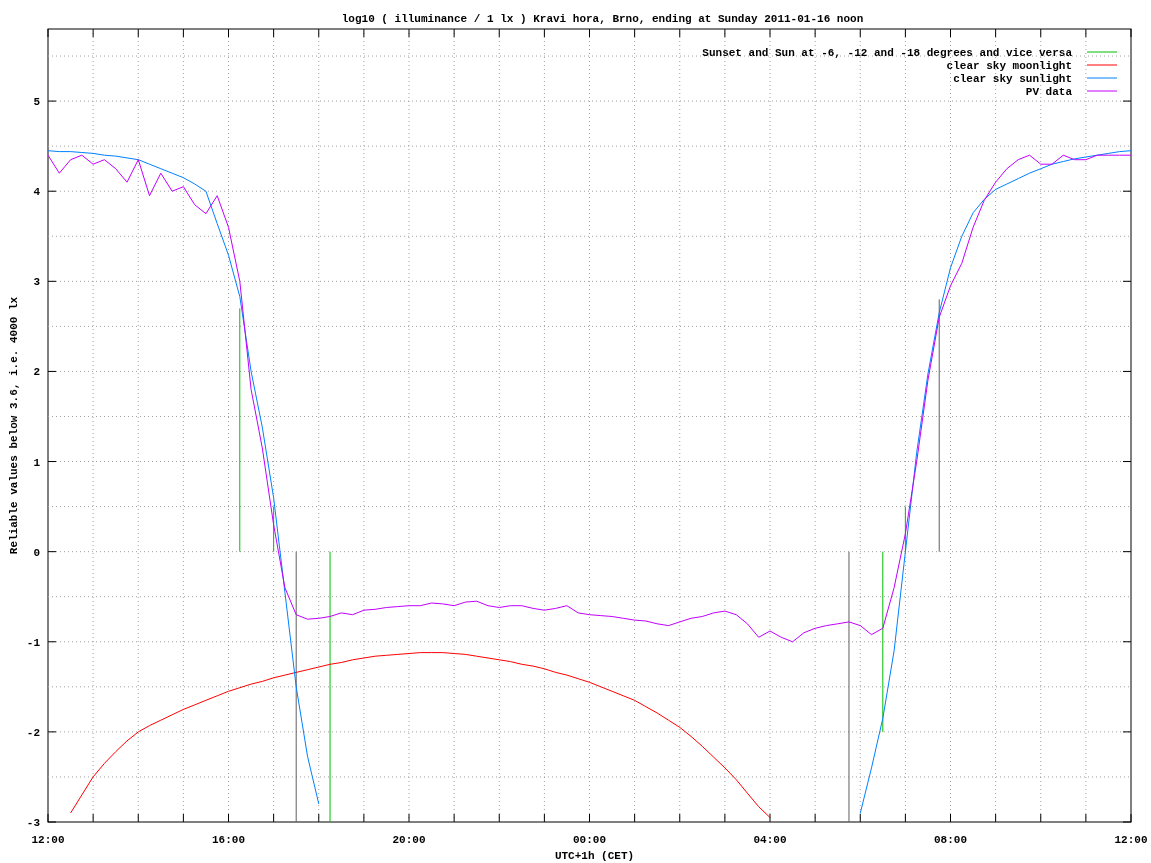 The height and width of the screenshot is (863, 1151). I want to click on y-tick-label: 0, so click(36, 552).